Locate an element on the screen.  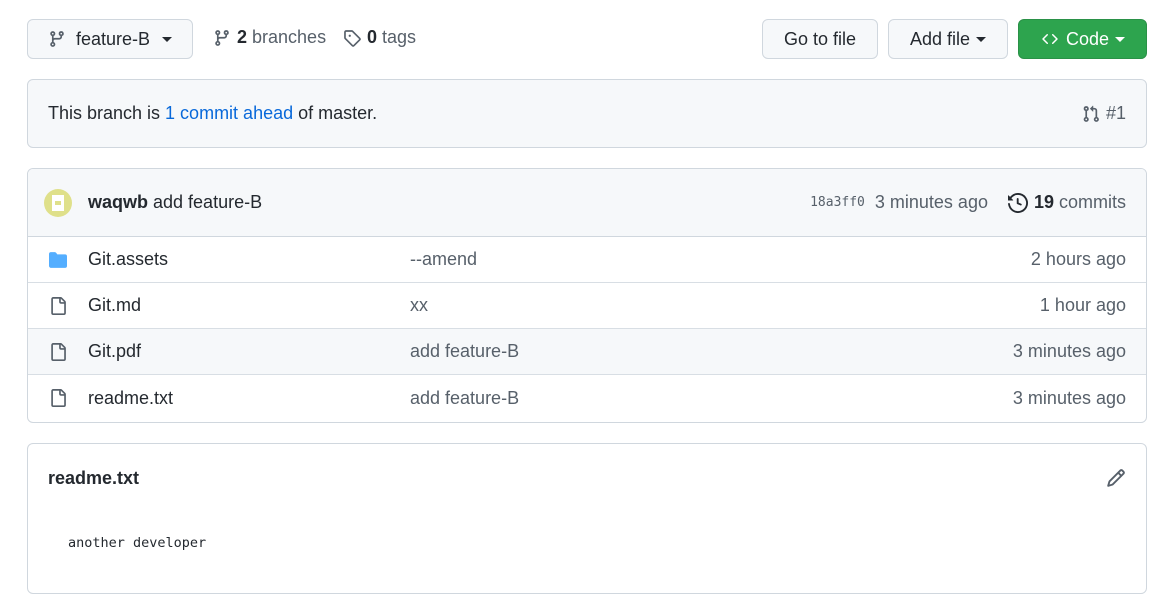
table-row: readme.txt add feature-B 3 minutes ago is located at coordinates (587, 398).